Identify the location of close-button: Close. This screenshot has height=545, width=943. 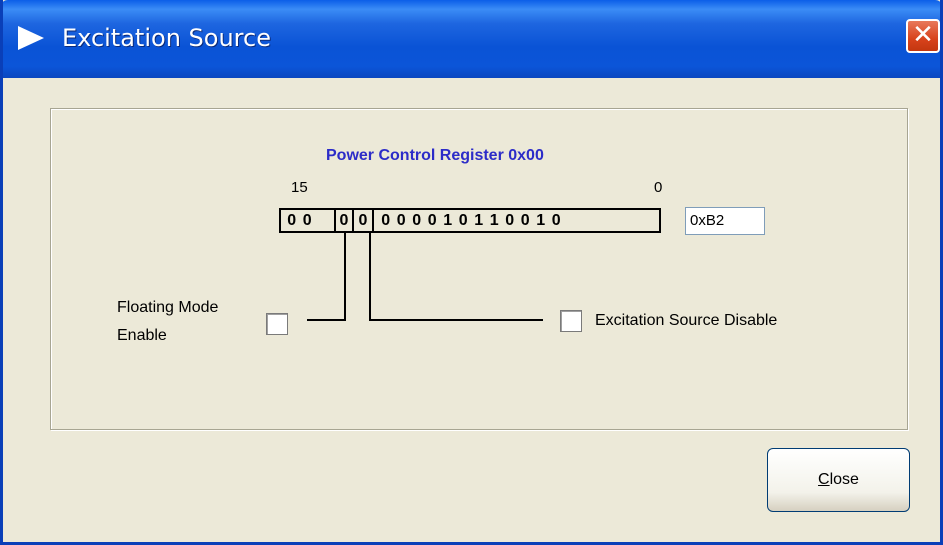
(838, 480).